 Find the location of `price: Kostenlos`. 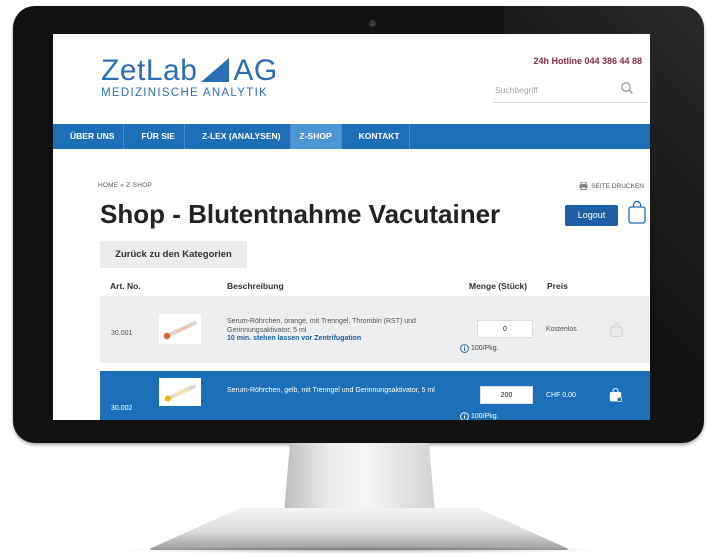

price: Kostenlos is located at coordinates (561, 329).